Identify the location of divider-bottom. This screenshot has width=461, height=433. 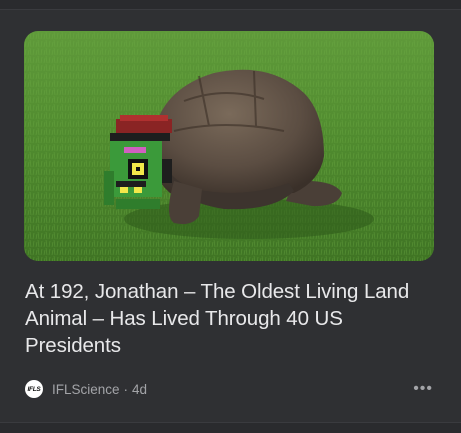
(230, 427).